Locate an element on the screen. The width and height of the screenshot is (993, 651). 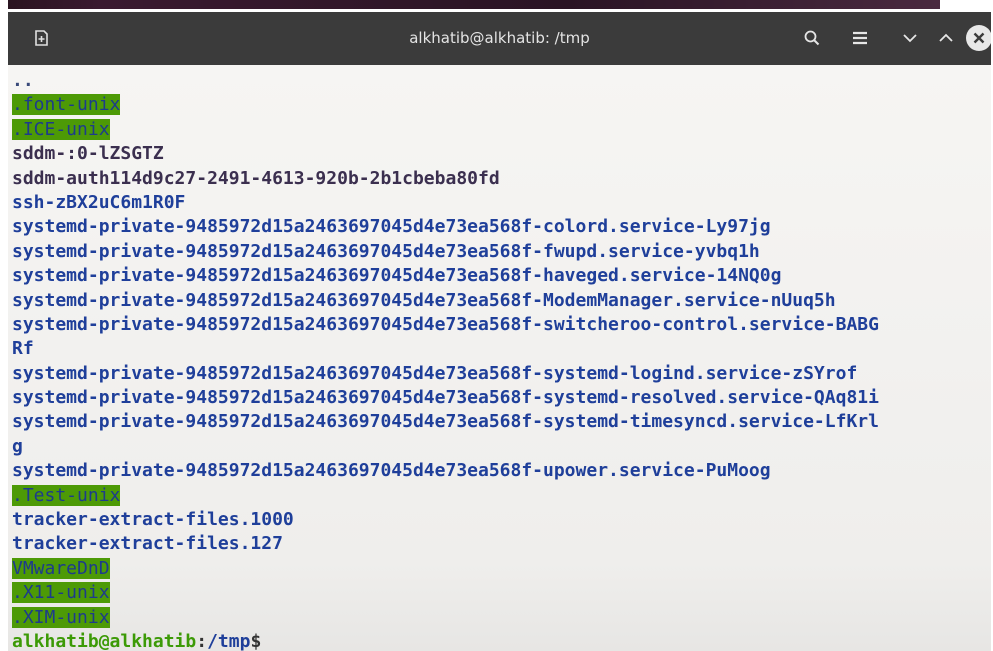
output-line-text: .font-unix is located at coordinates (66, 105).